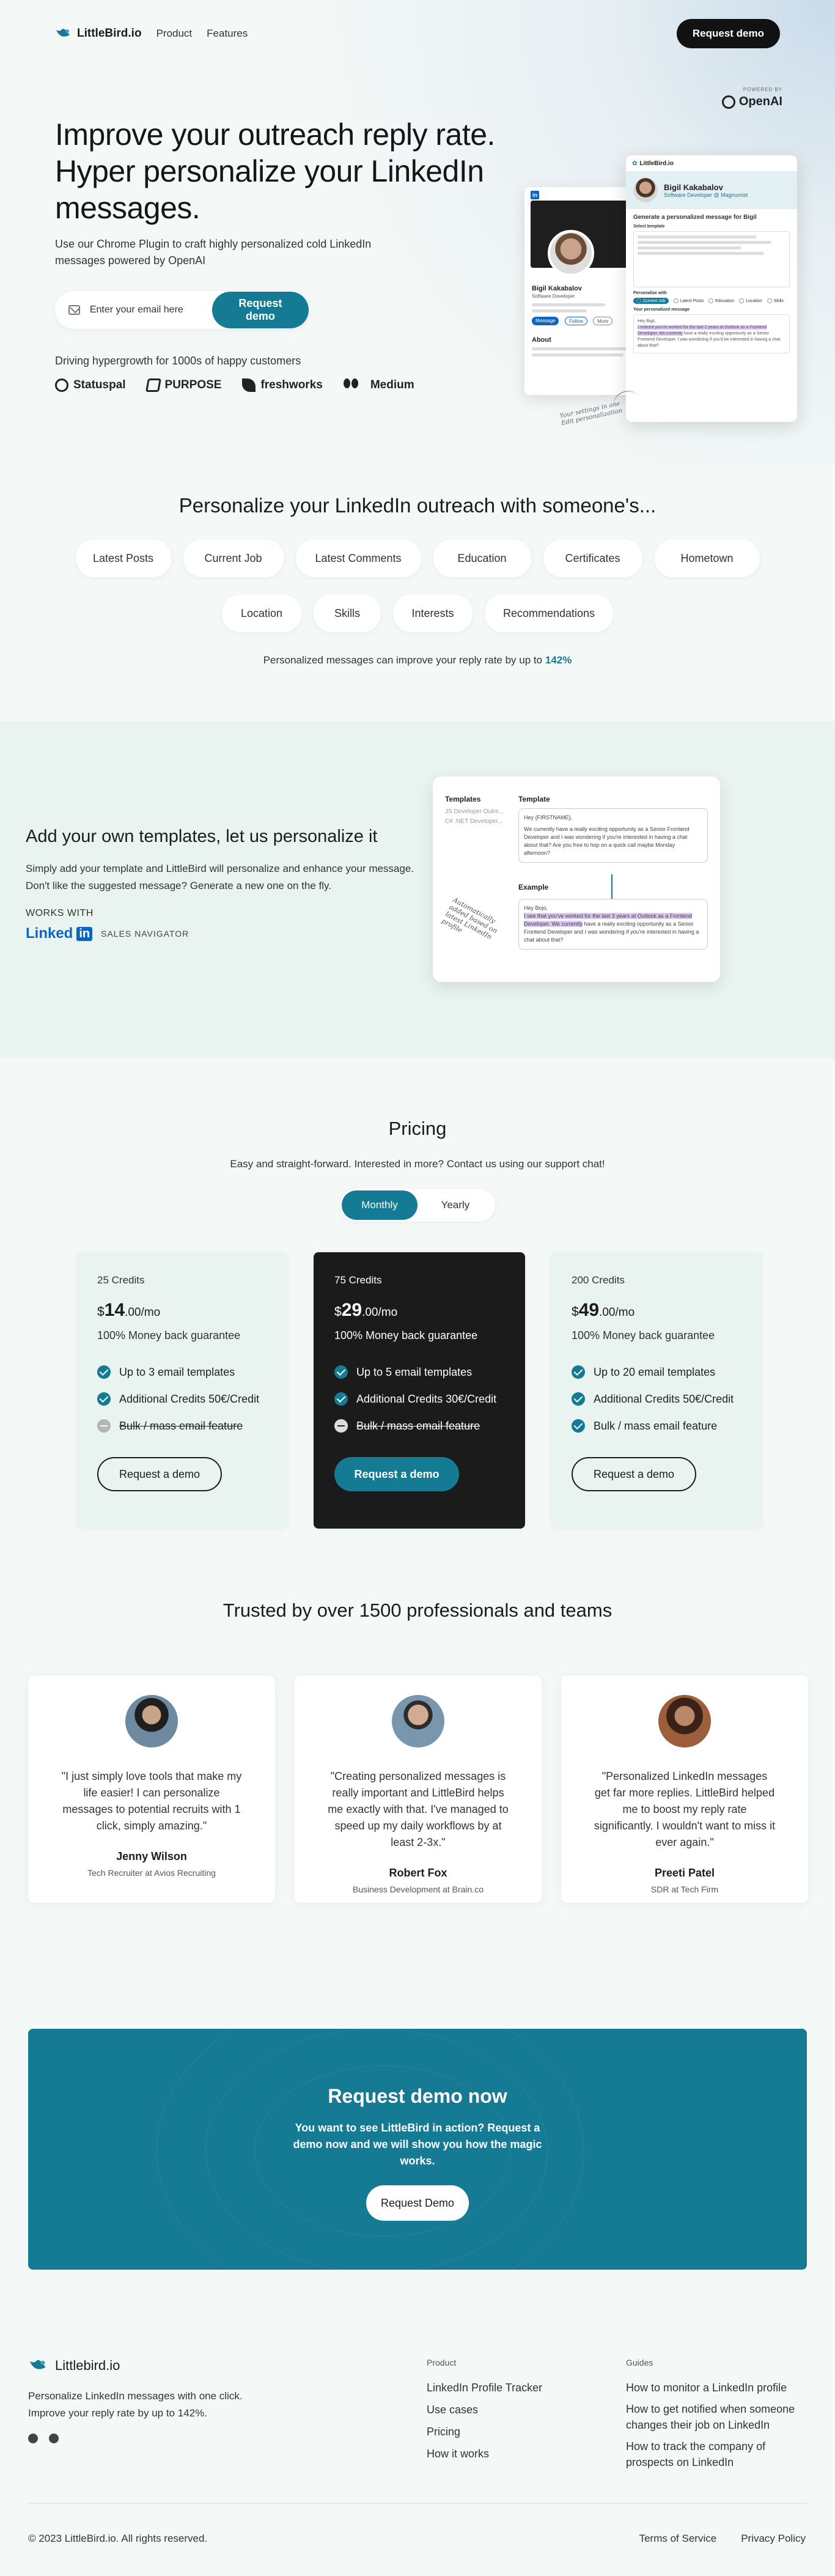  I want to click on chip-current-job: Current Job, so click(233, 558).